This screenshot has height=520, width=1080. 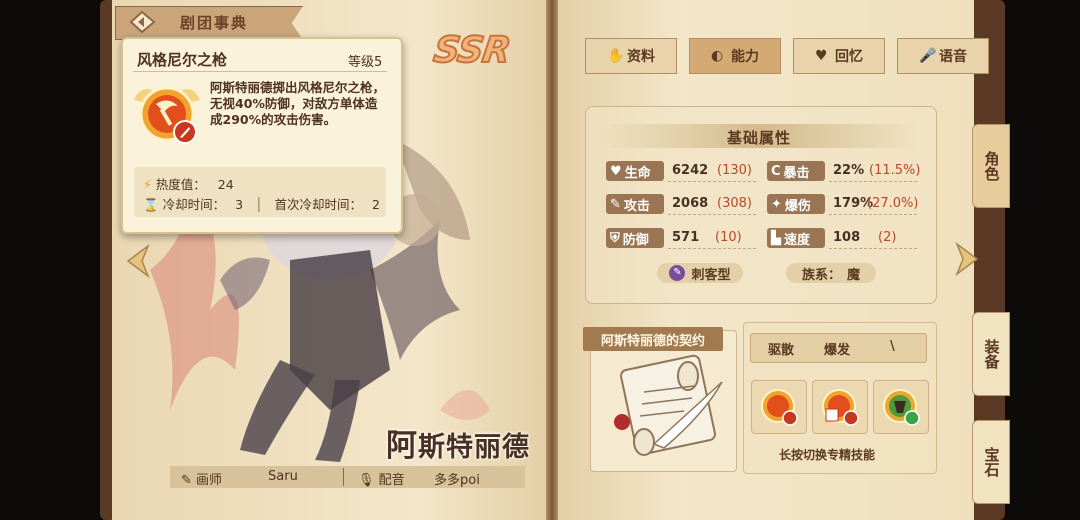 What do you see at coordinates (194, 204) in the screenshot?
I see `cooldown-label: 冷却时间：` at bounding box center [194, 204].